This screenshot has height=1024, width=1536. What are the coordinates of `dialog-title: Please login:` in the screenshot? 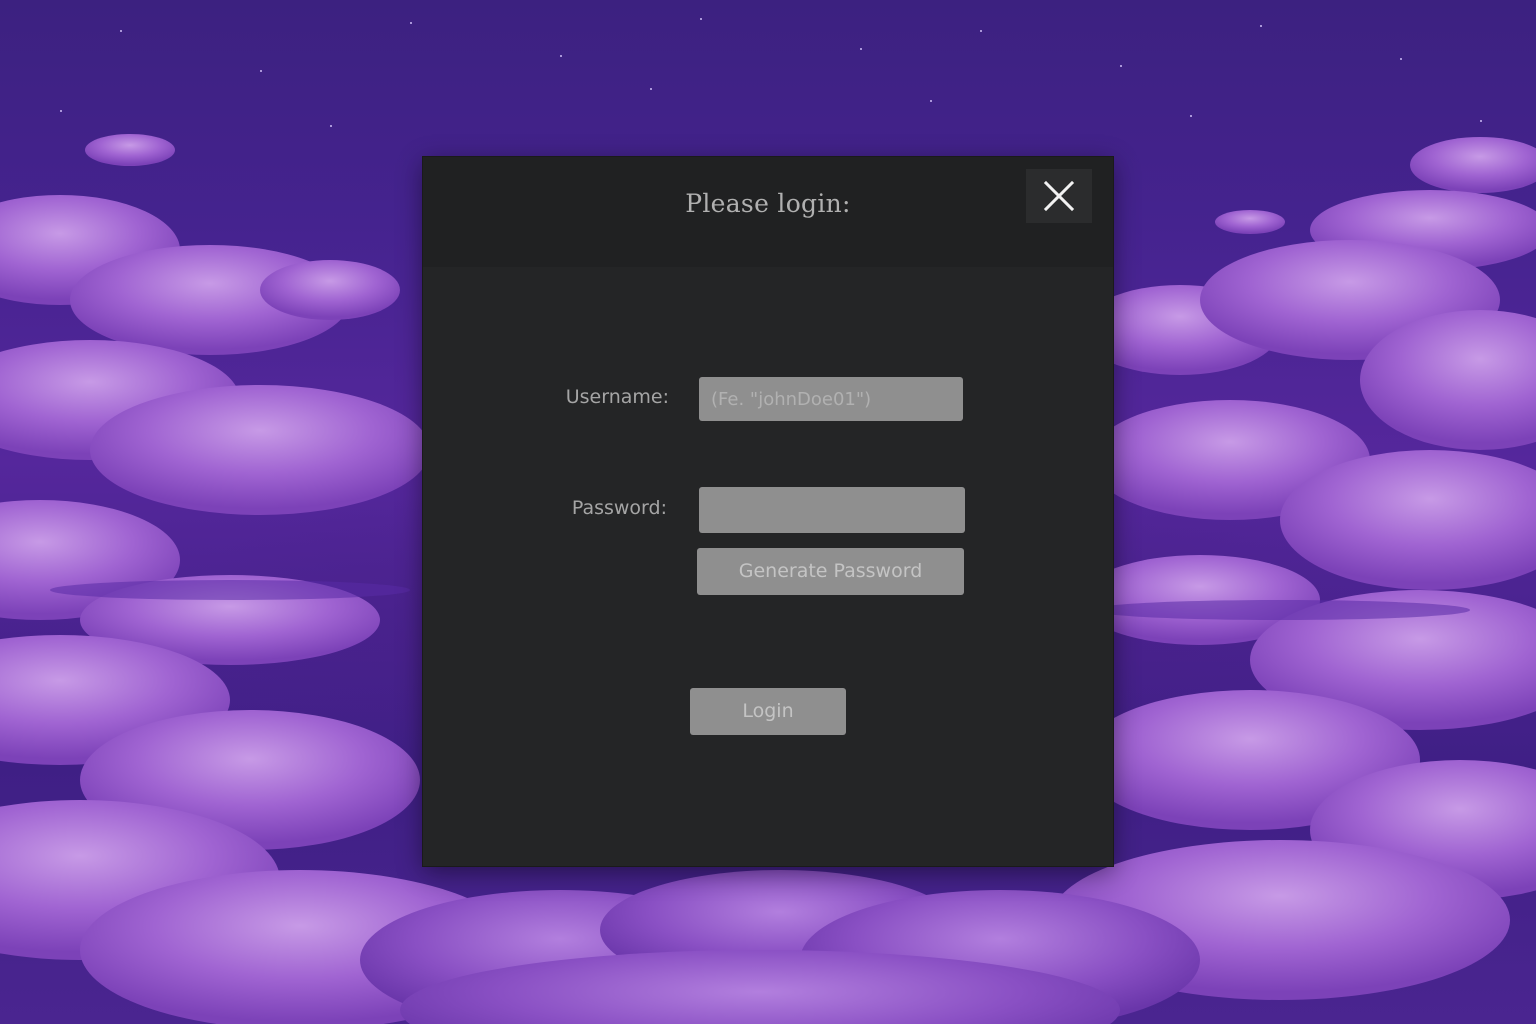 It's located at (768, 203).